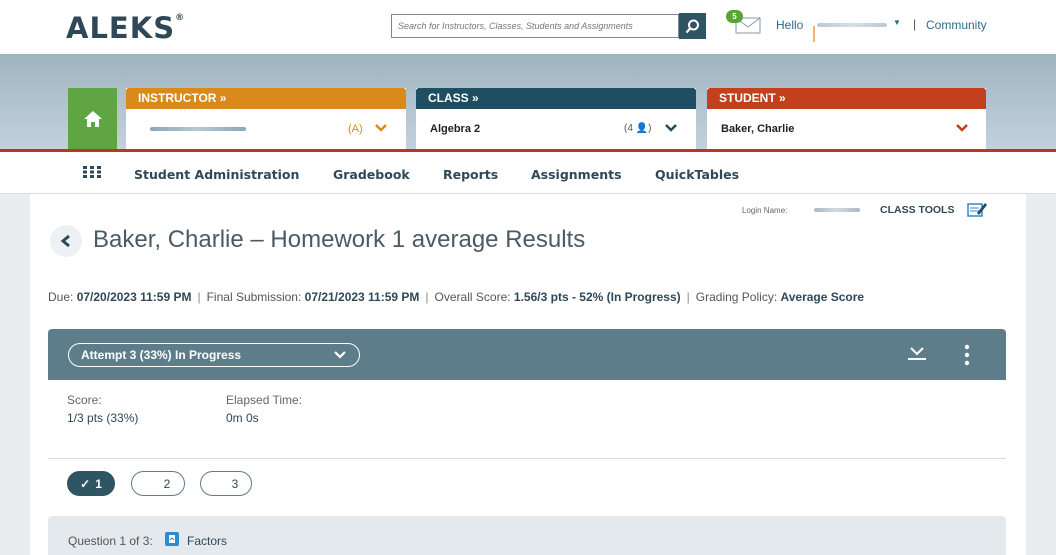  I want to click on class-student-count: (4 👤), so click(638, 128).